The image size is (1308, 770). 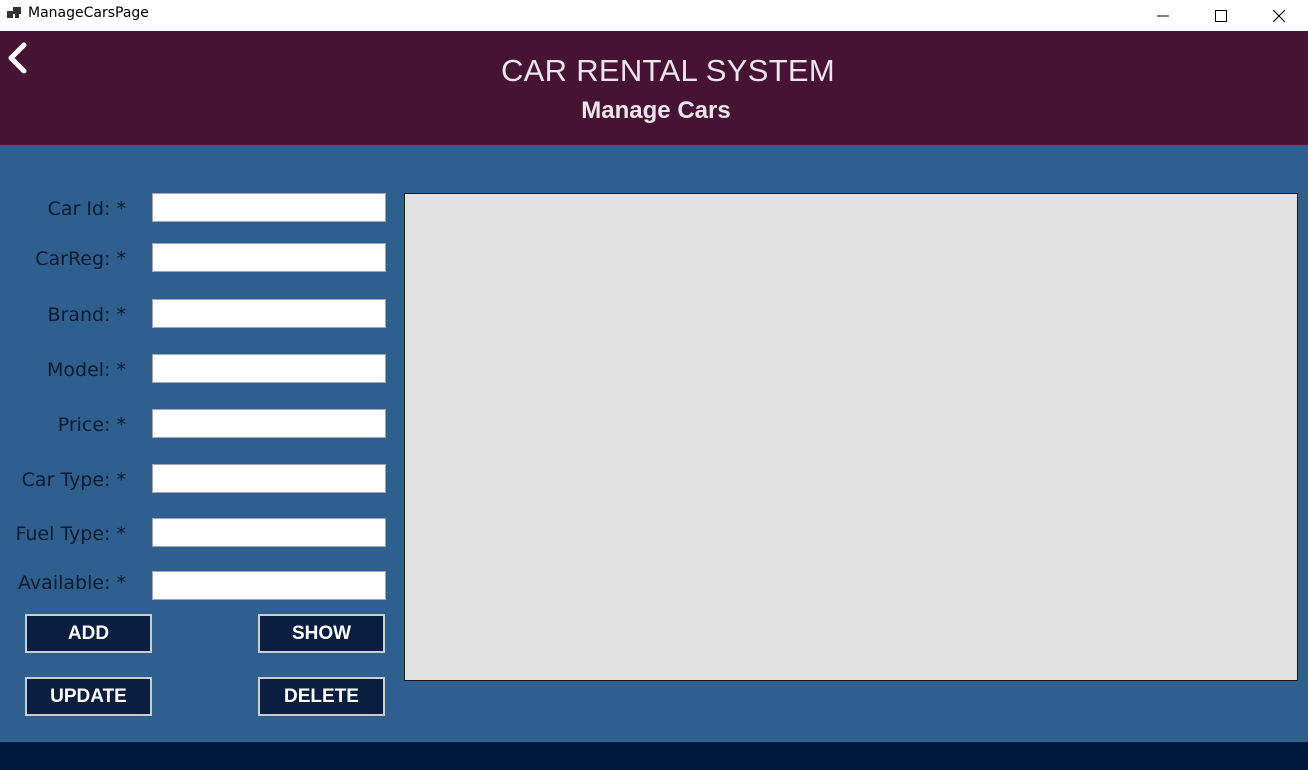 I want to click on close-icon, so click(x=1279, y=15).